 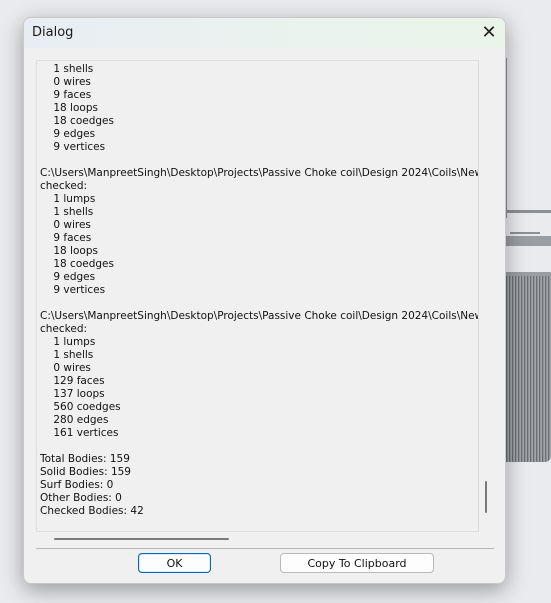 I want to click on log-line: Total Bodies: 159, so click(x=85, y=459).